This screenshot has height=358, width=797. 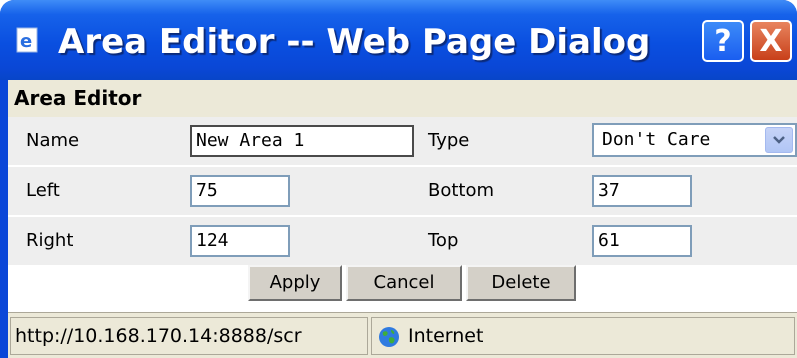 I want to click on svg-text: e, so click(x=26, y=41).